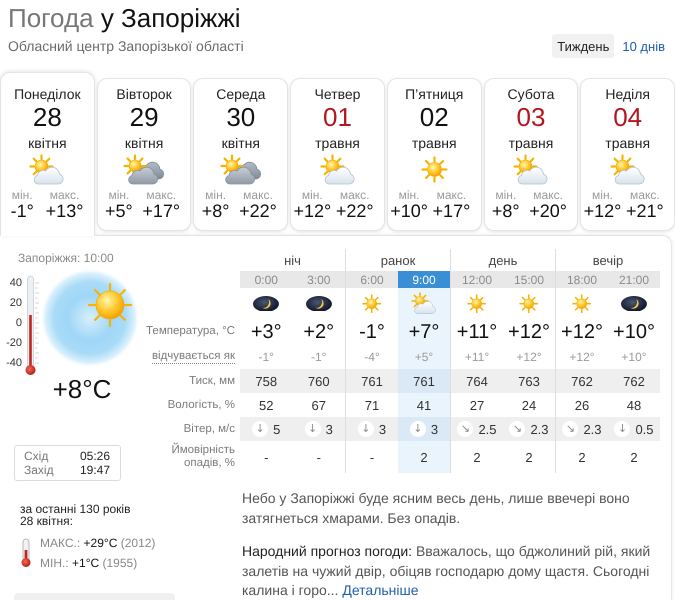 This screenshot has width=675, height=600. Describe the element at coordinates (95, 456) in the screenshot. I see `sun-event-time: 05:26` at that location.